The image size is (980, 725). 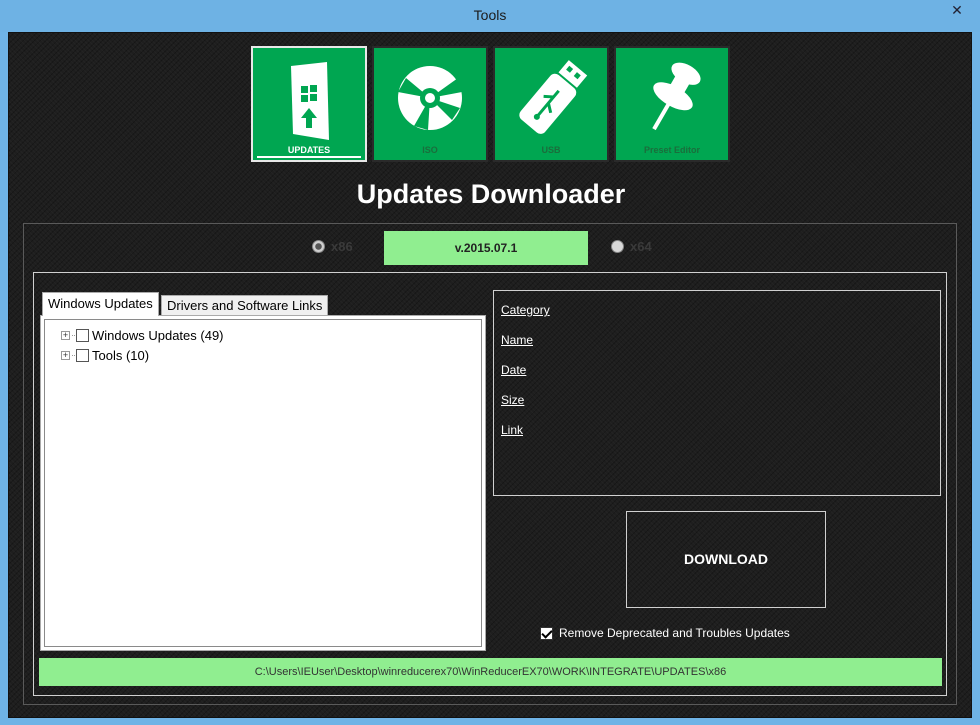 I want to click on window-title: Tools, so click(x=490, y=15).